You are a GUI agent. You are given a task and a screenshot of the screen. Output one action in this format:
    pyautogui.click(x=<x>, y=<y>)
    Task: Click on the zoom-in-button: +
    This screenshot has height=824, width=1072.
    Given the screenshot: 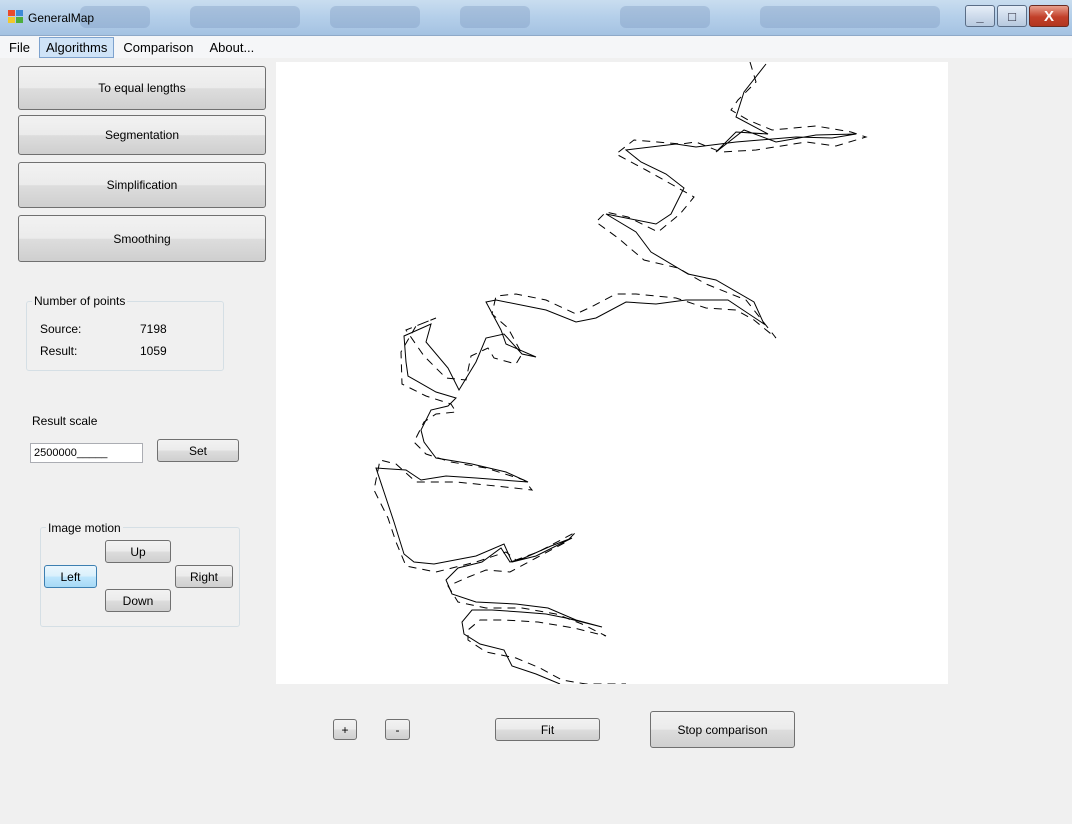 What is the action you would take?
    pyautogui.click(x=345, y=729)
    